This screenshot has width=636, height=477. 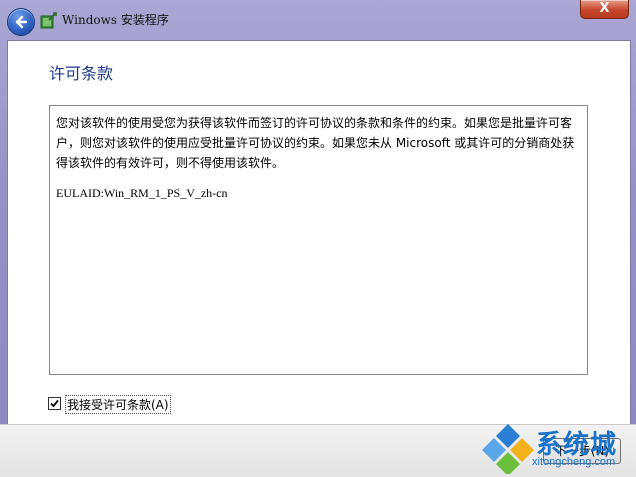 What do you see at coordinates (142, 193) in the screenshot?
I see `eula-id: EULAID:Win_RM_1_PS_V_zh-cn` at bounding box center [142, 193].